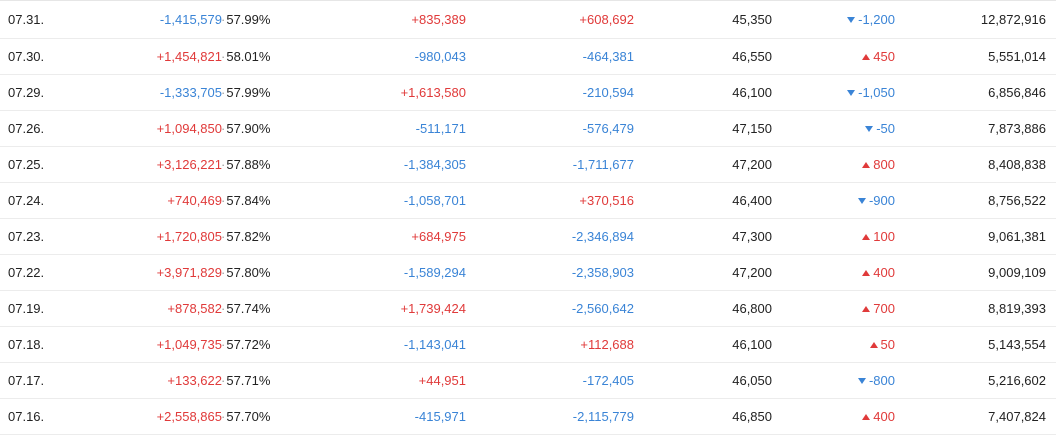 Image resolution: width=1056 pixels, height=443 pixels. Describe the element at coordinates (608, 380) in the screenshot. I see `individual-net-cell: -172,405` at that location.